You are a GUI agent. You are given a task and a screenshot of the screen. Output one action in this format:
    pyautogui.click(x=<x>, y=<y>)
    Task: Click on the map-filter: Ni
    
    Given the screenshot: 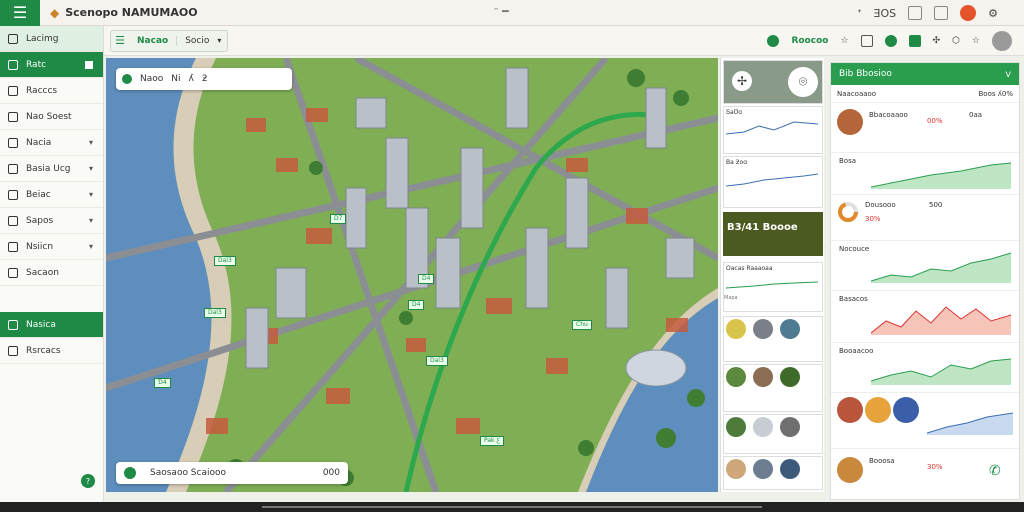 What is the action you would take?
    pyautogui.click(x=175, y=79)
    